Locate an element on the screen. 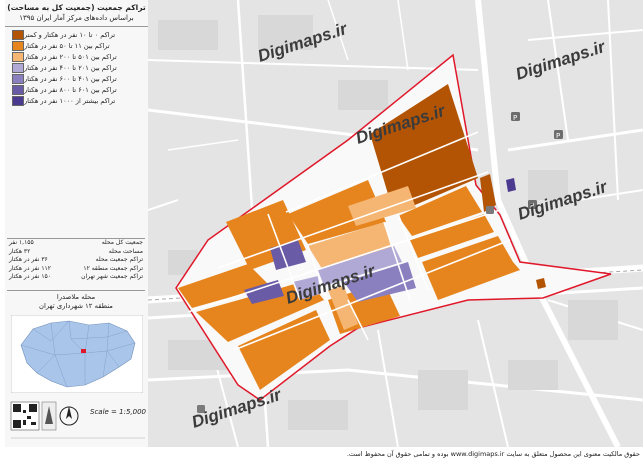 The image size is (643, 461). map-title: تراکم جمعیت (جمعیت کل به مساحت) is located at coordinates (76, 7).